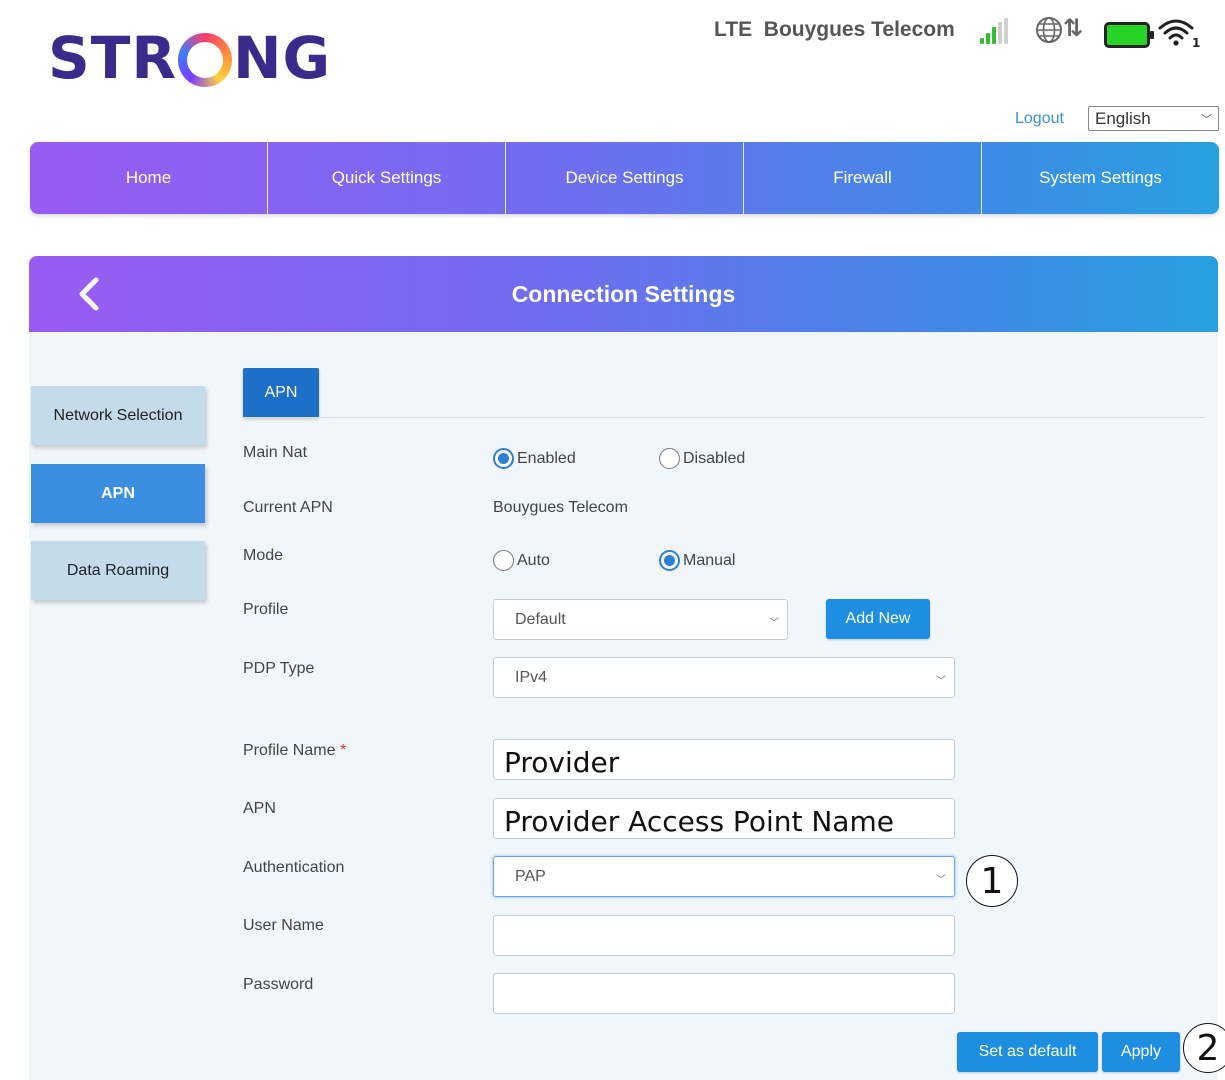 This screenshot has width=1225, height=1080. Describe the element at coordinates (640, 619) in the screenshot. I see `profile-select: Default ﹀` at that location.